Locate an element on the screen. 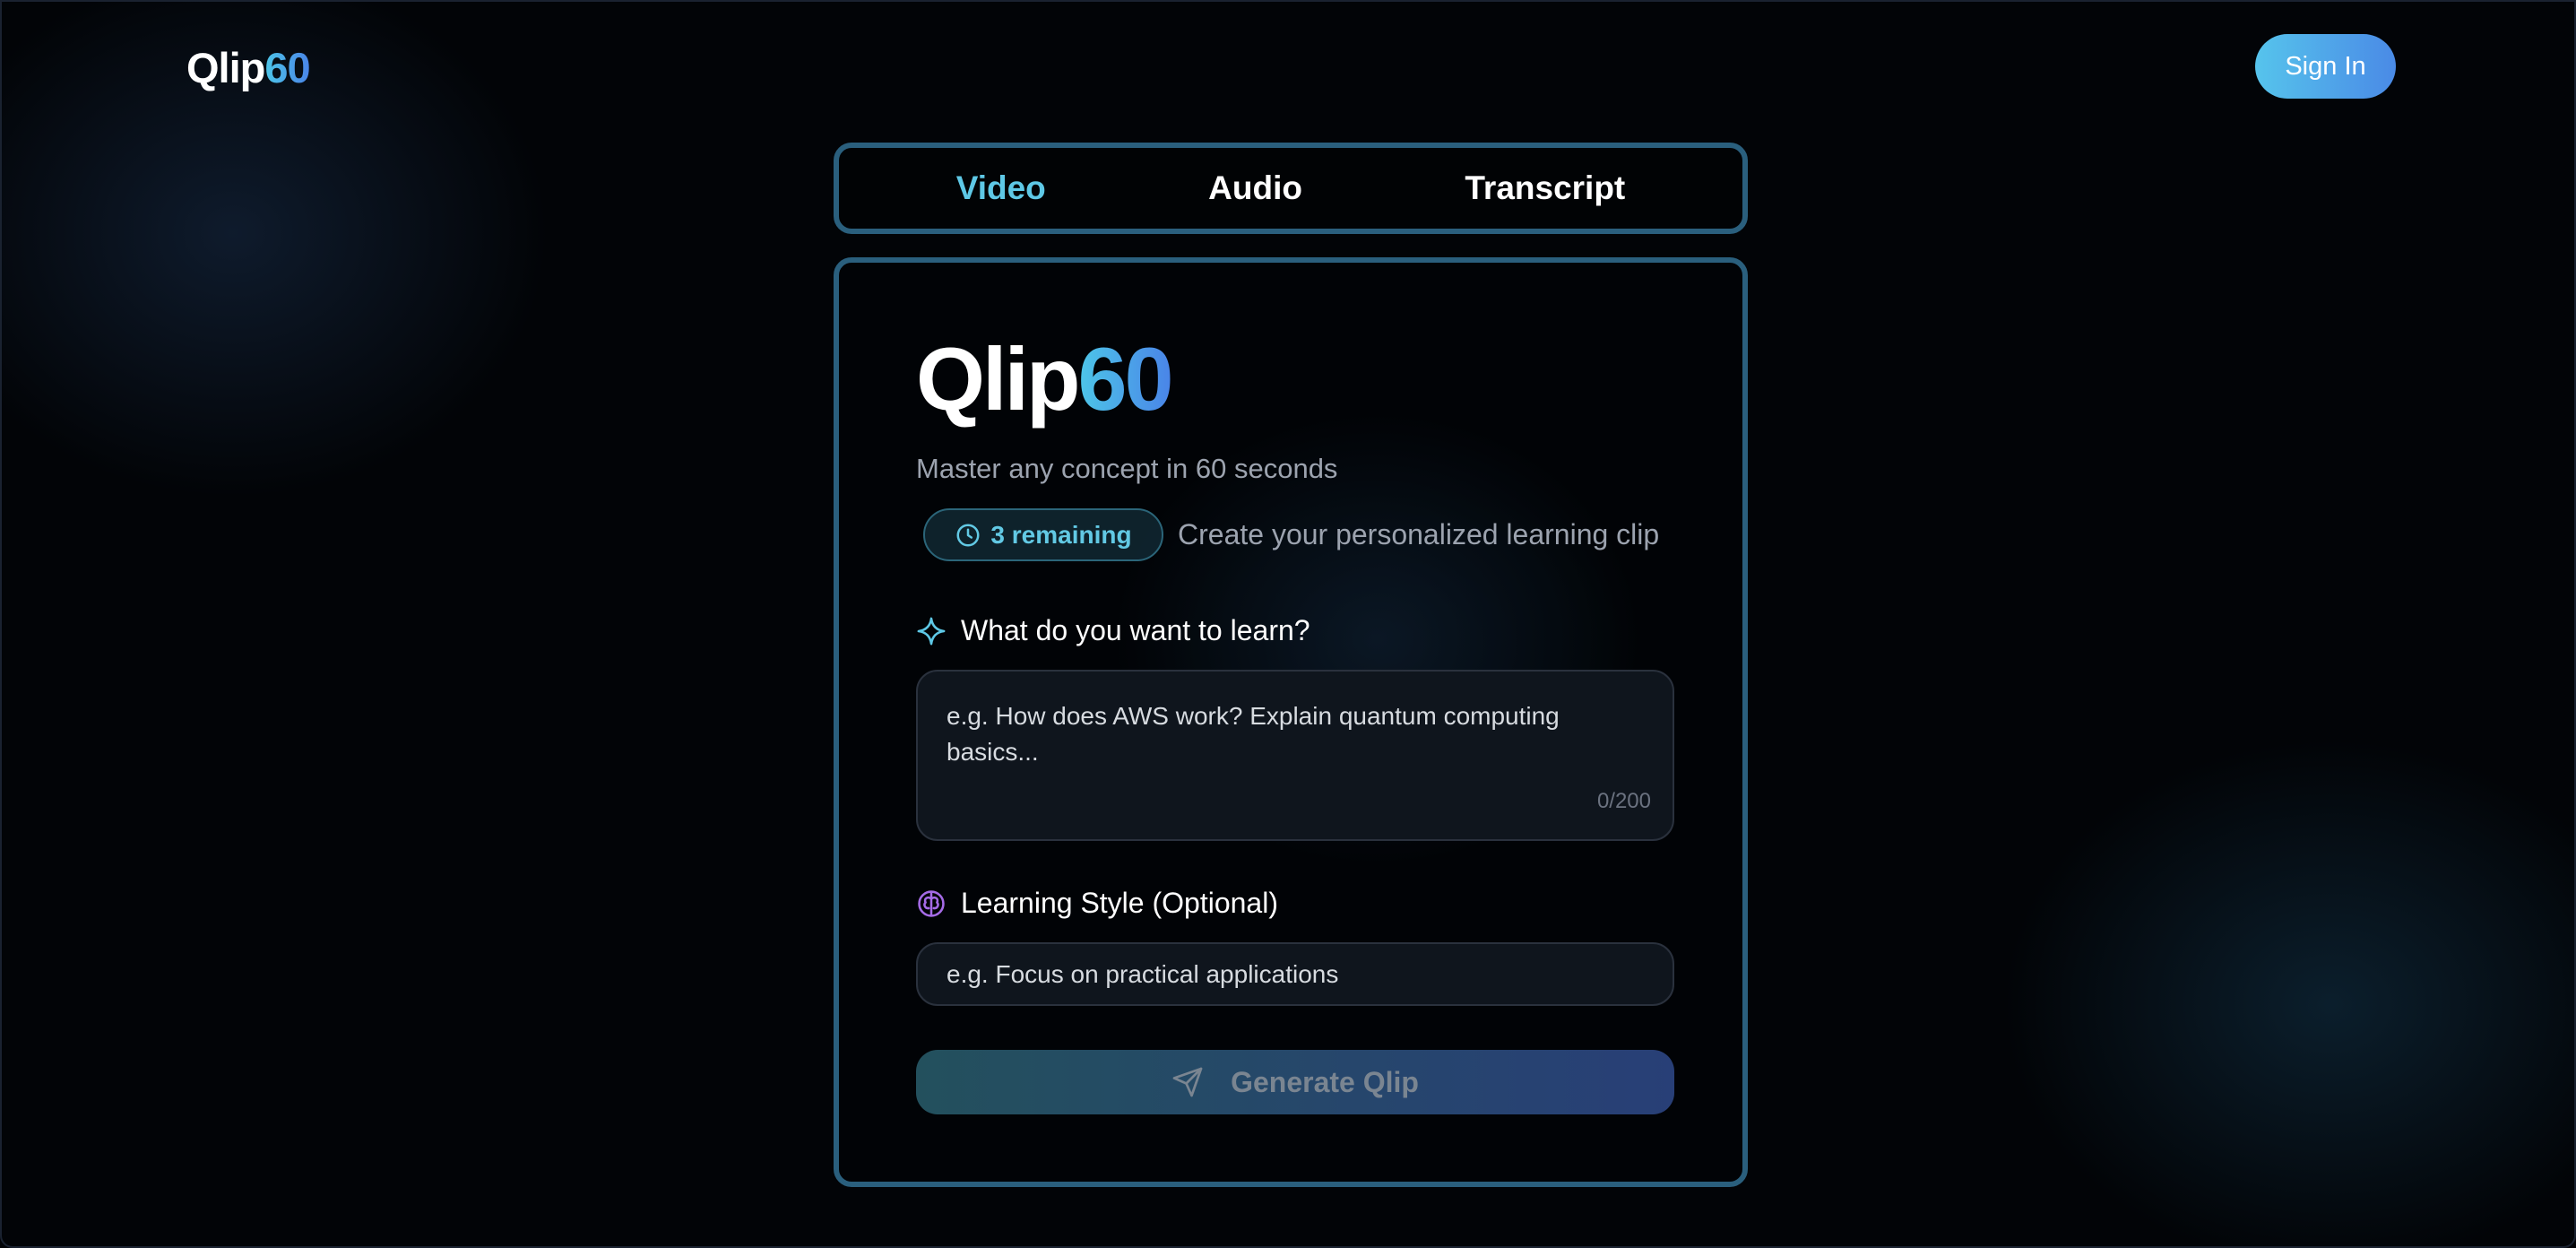 The height and width of the screenshot is (1248, 2576). badge-caption: Create your personalized learning clip is located at coordinates (1419, 534).